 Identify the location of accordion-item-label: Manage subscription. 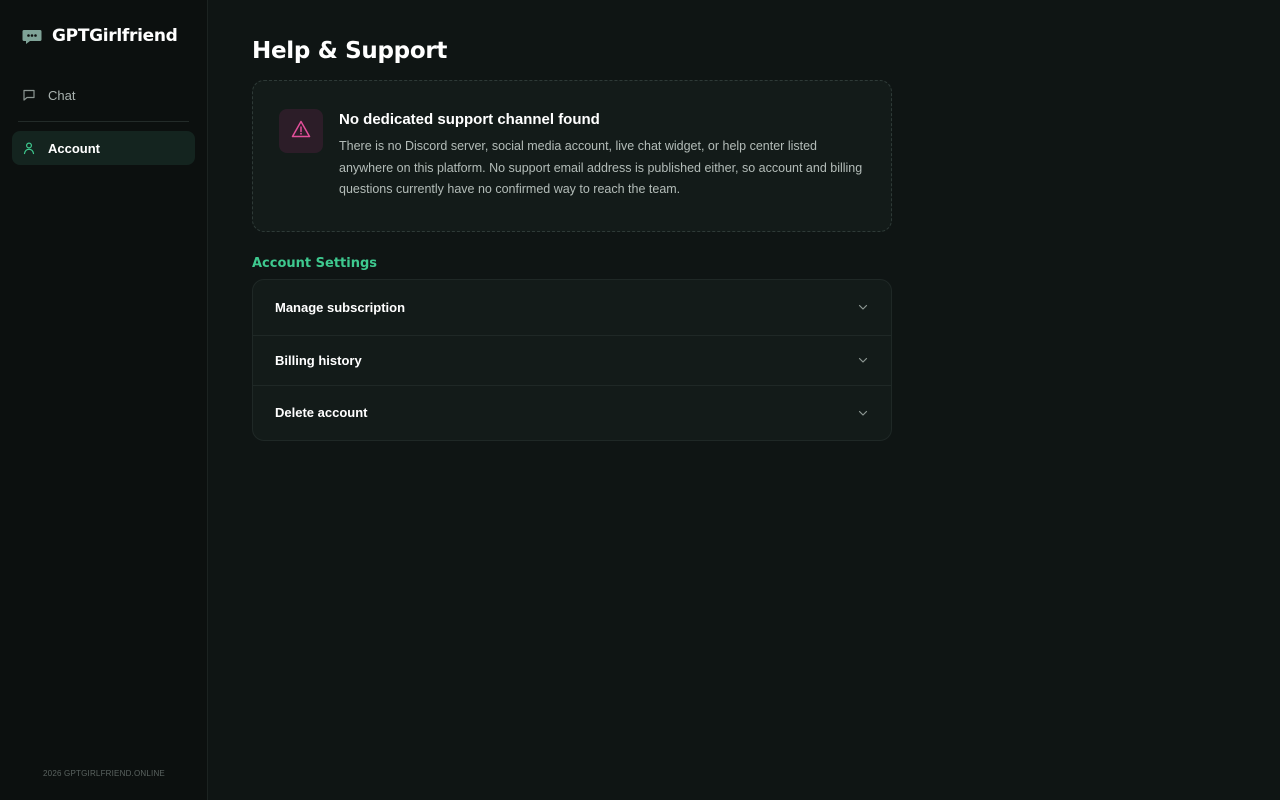
(340, 307).